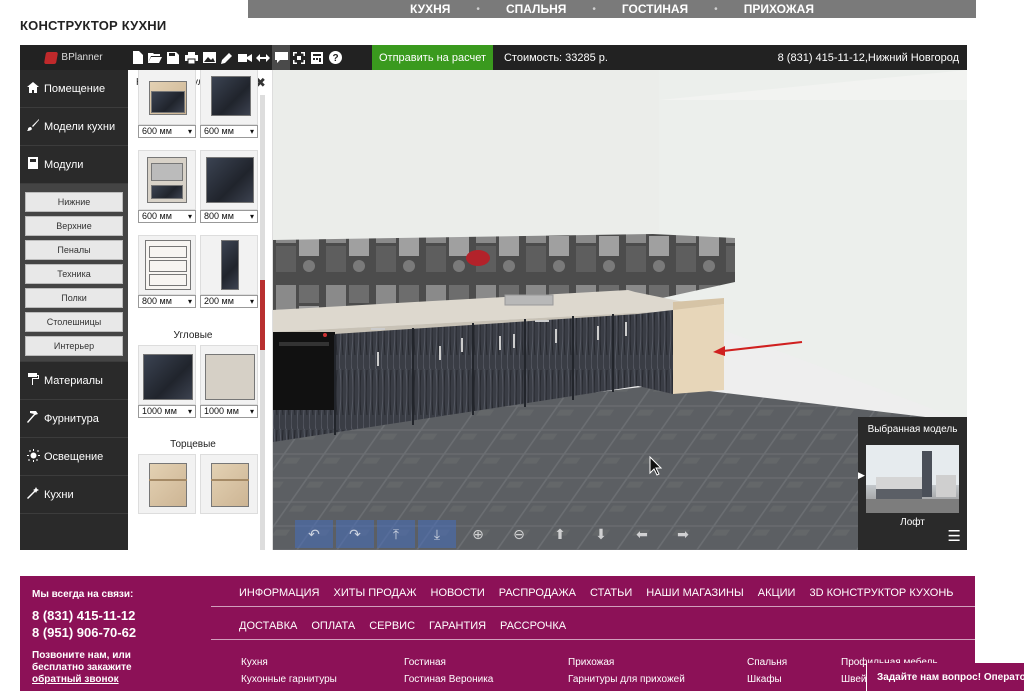 This screenshot has height=691, width=1024. Describe the element at coordinates (430, 9) in the screenshot. I see `nav-kitchen: КУХНЯ` at that location.